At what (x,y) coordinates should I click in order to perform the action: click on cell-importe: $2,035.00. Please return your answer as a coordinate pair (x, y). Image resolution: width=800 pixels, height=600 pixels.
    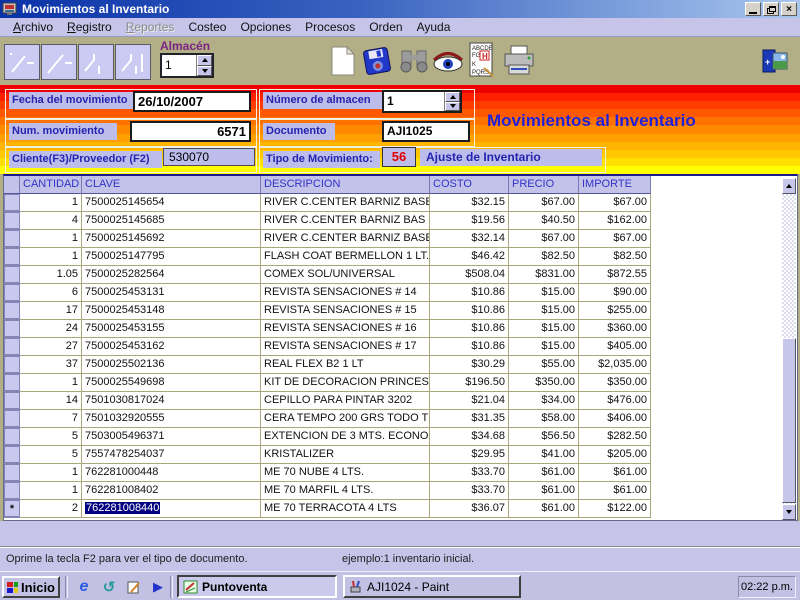
    Looking at the image, I should click on (615, 365).